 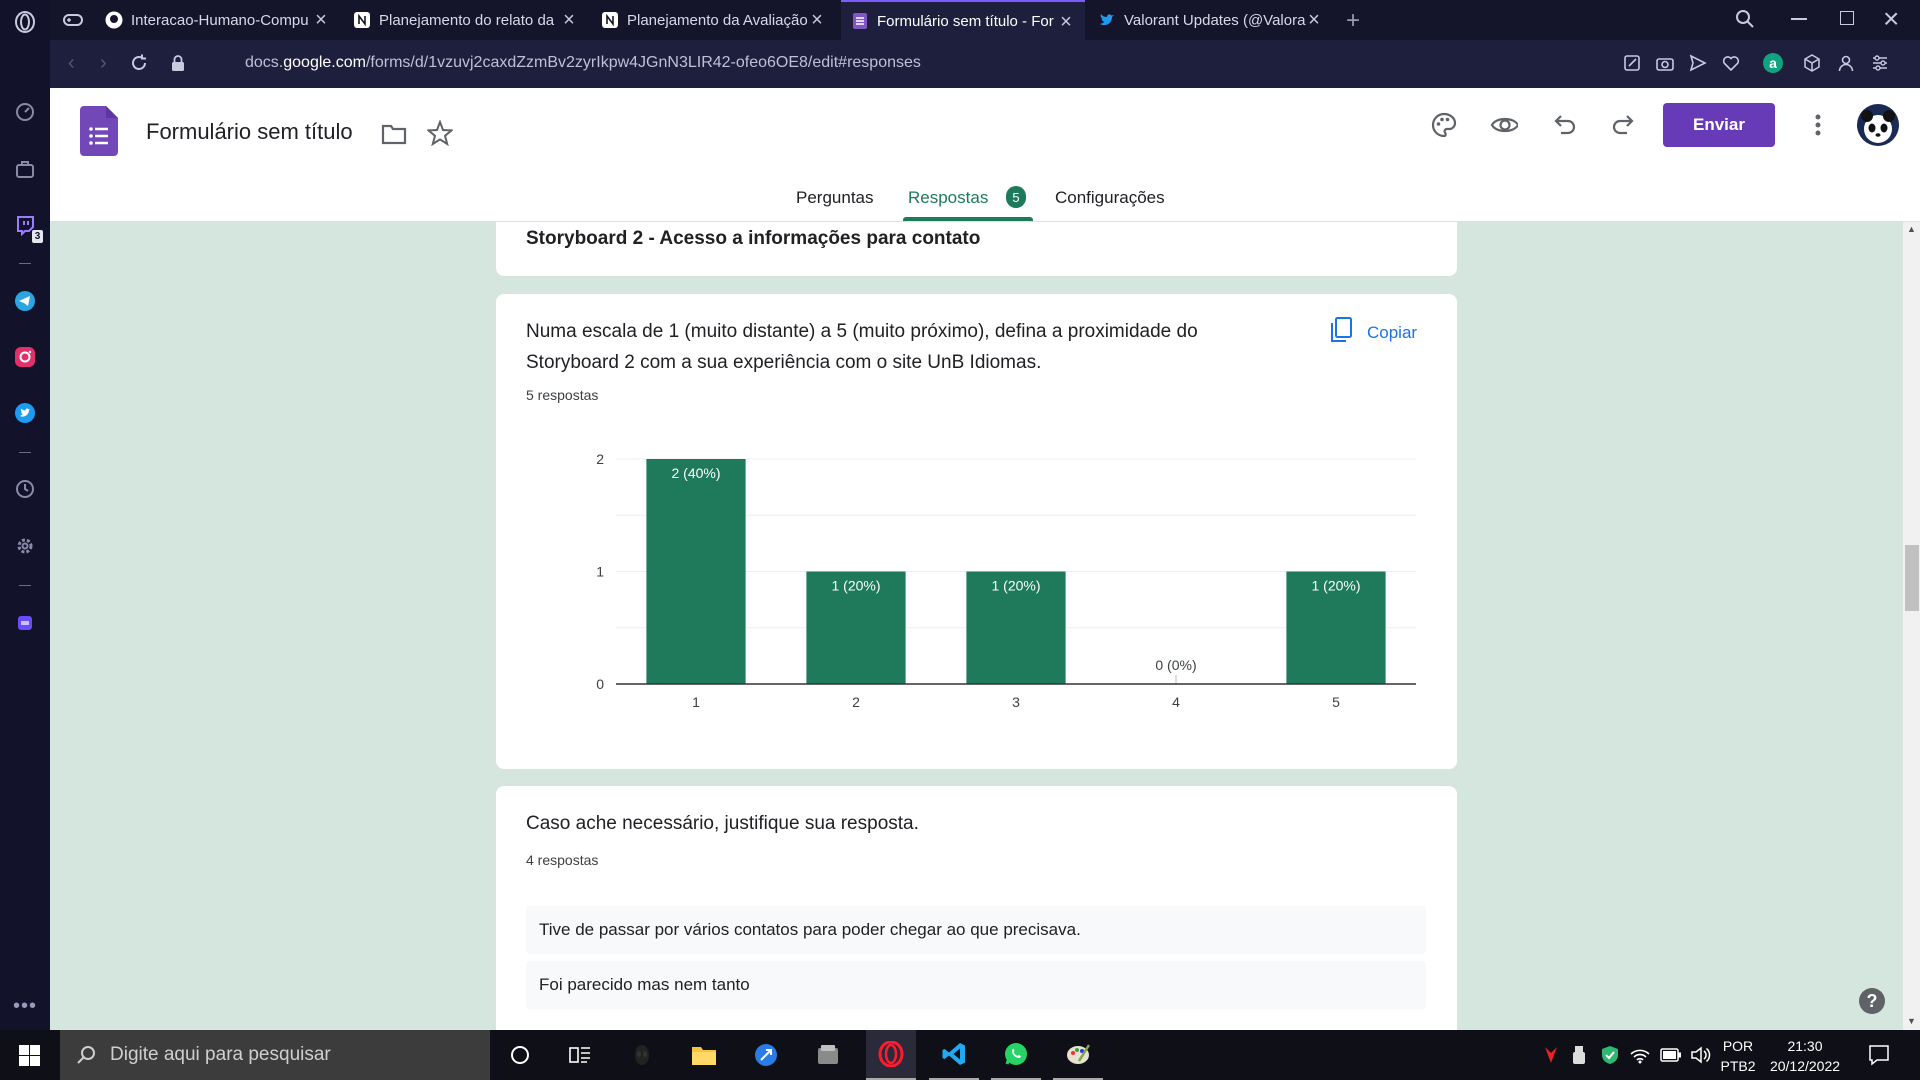 What do you see at coordinates (1336, 702) in the screenshot?
I see `x-tick-label: 5` at bounding box center [1336, 702].